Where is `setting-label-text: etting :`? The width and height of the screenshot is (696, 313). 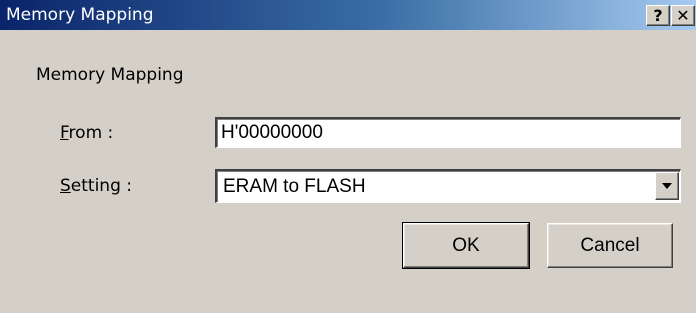 setting-label-text: etting : is located at coordinates (101, 186).